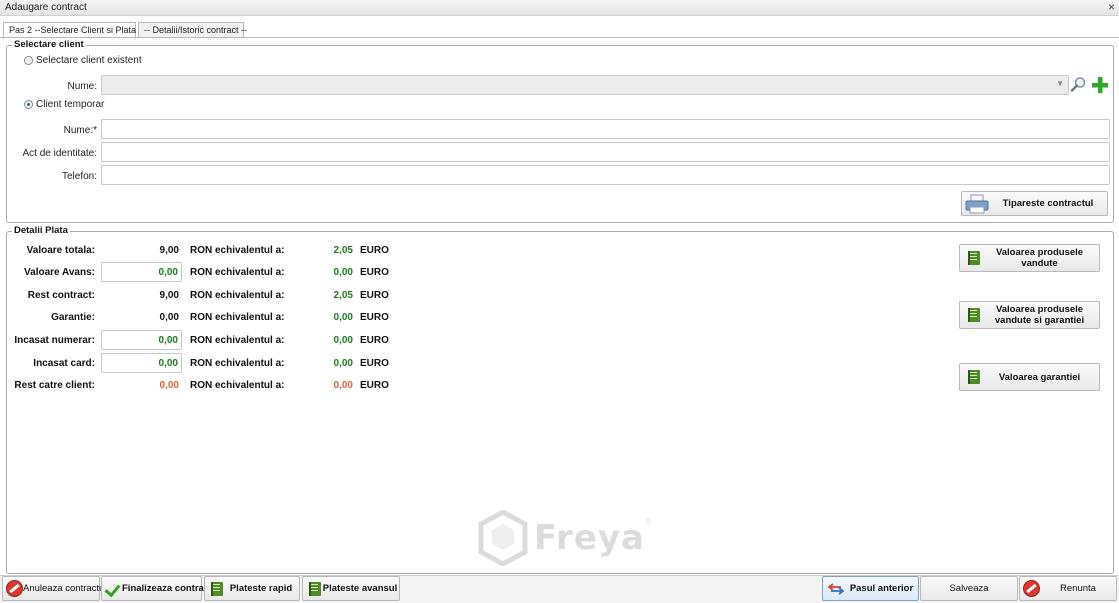 This screenshot has height=603, width=1119. I want to click on valoarea-garantiei-button: Valoarea garantiei, so click(1029, 377).